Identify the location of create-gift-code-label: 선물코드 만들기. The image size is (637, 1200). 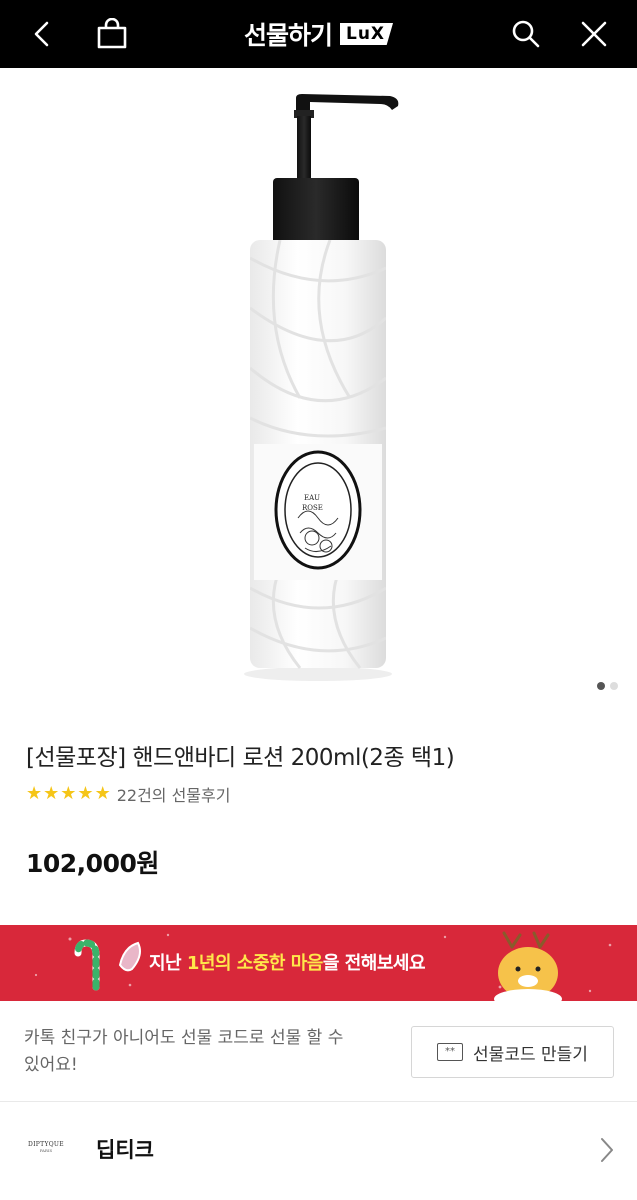
(530, 1054).